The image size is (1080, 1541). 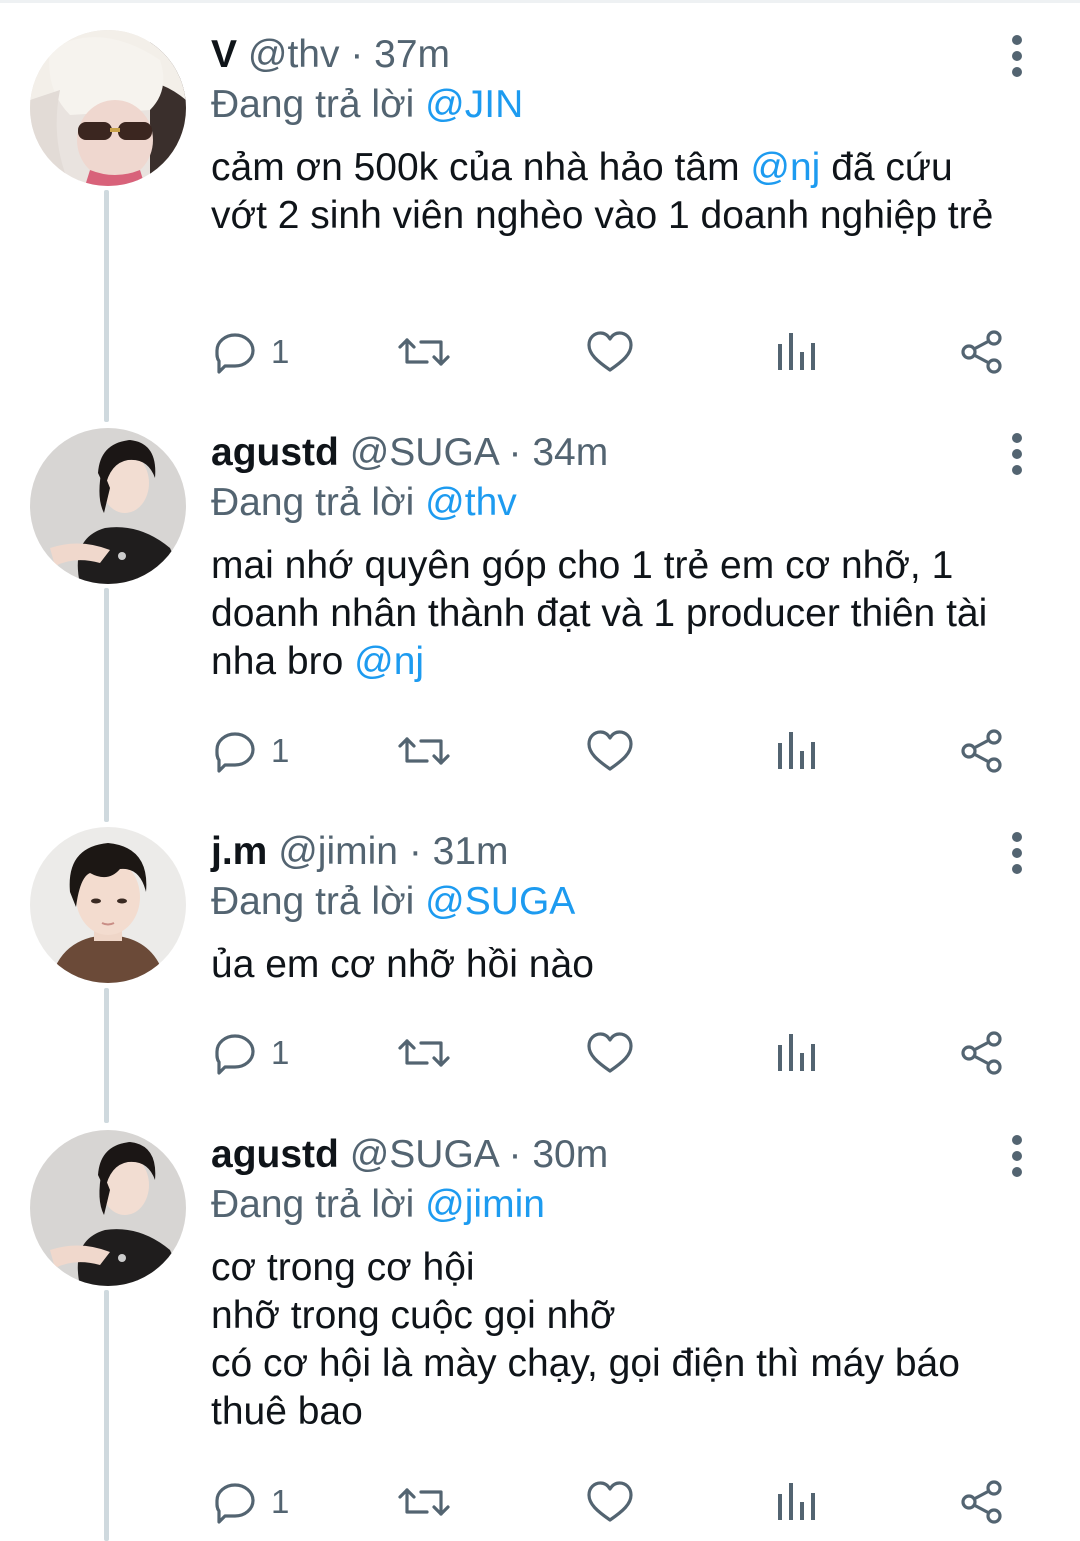 I want to click on replying-to-mention: @SUGA, so click(x=500, y=901).